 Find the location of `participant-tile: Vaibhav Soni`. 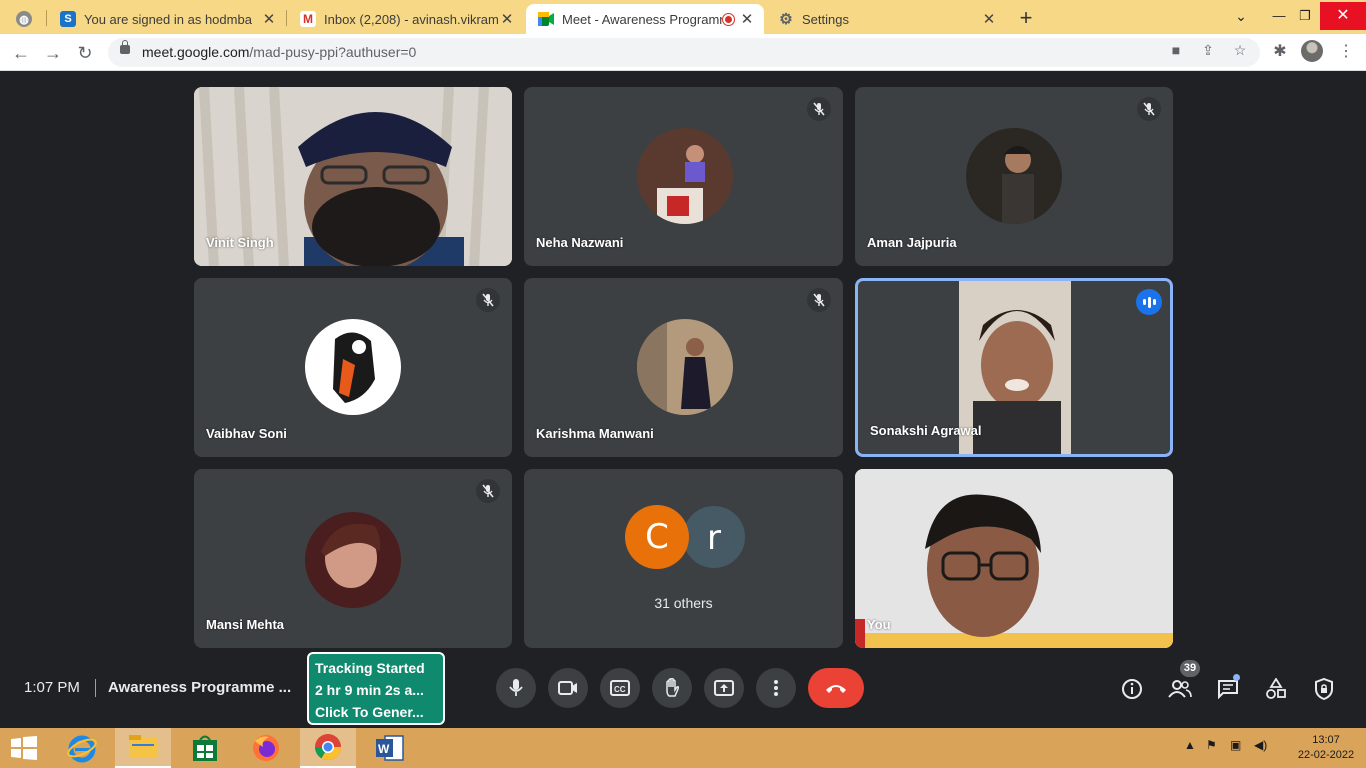

participant-tile: Vaibhav Soni is located at coordinates (353, 367).